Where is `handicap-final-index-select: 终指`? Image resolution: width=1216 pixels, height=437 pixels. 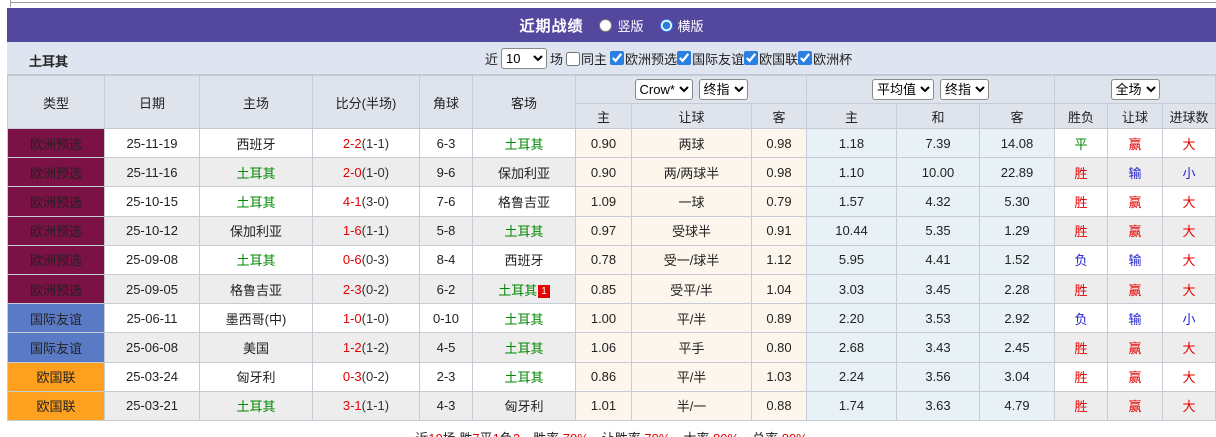 handicap-final-index-select: 终指 is located at coordinates (723, 89).